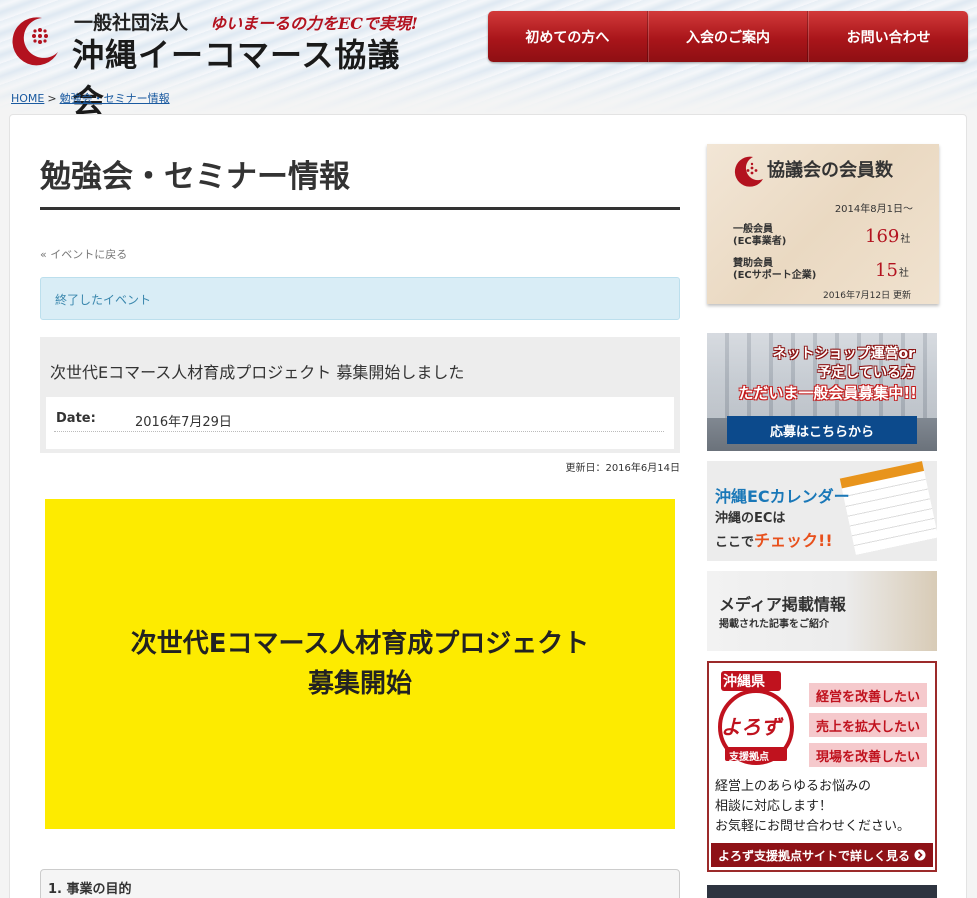  I want to click on general-member-label: 一般会員 (EC事業者), so click(759, 236).